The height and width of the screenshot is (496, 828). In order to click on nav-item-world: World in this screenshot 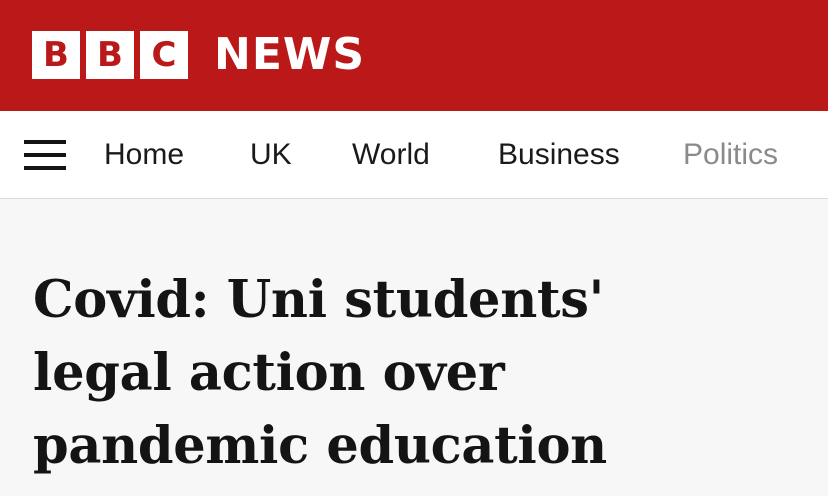, I will do `click(391, 154)`.